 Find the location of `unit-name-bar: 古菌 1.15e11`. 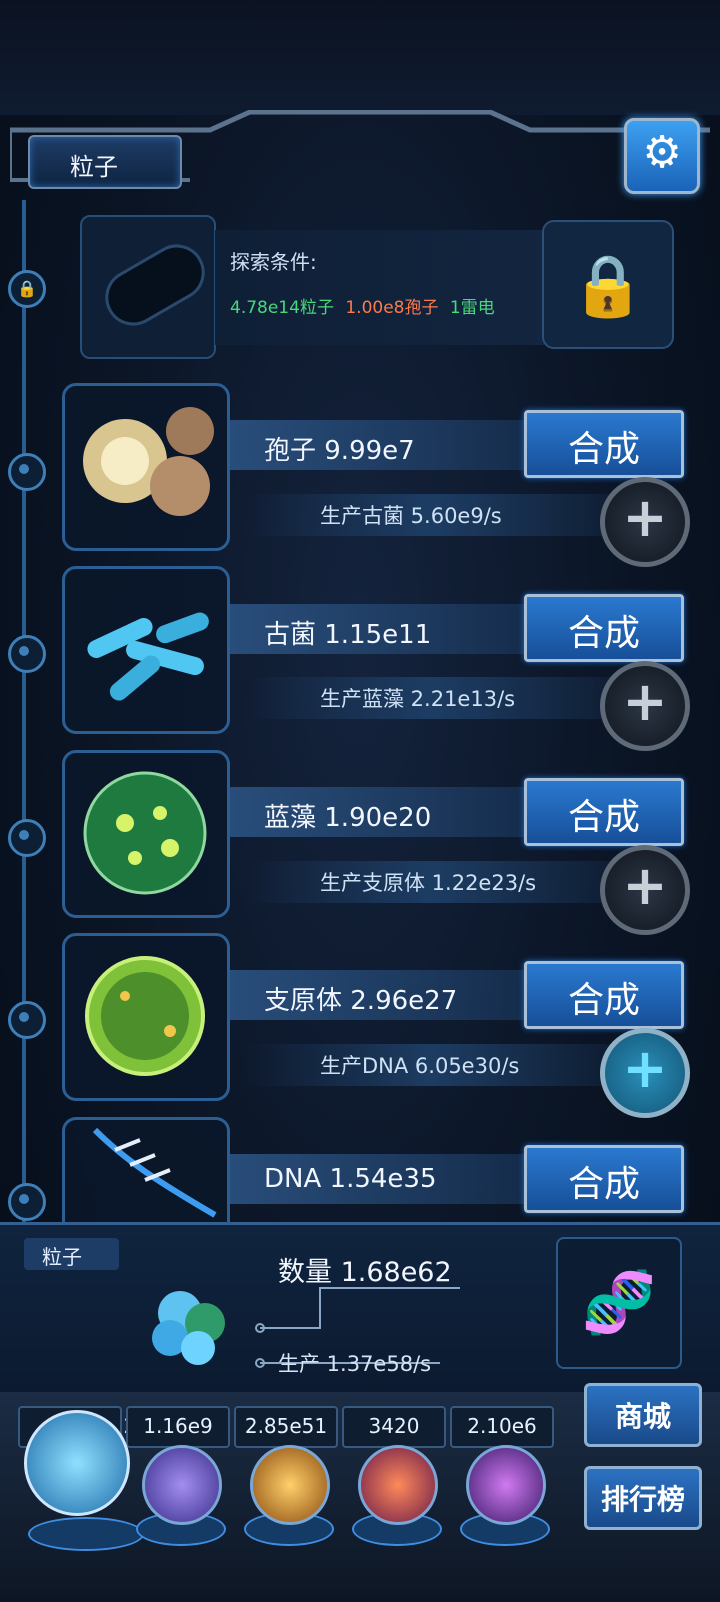

unit-name-bar: 古菌 1.15e11 is located at coordinates (380, 629).